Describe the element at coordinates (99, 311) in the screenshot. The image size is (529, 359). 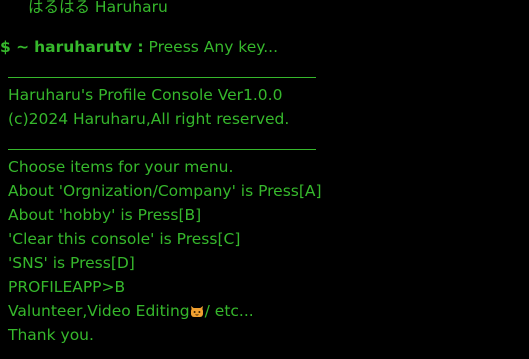
I see `hobby-text: Valunteer,Video Editing` at that location.